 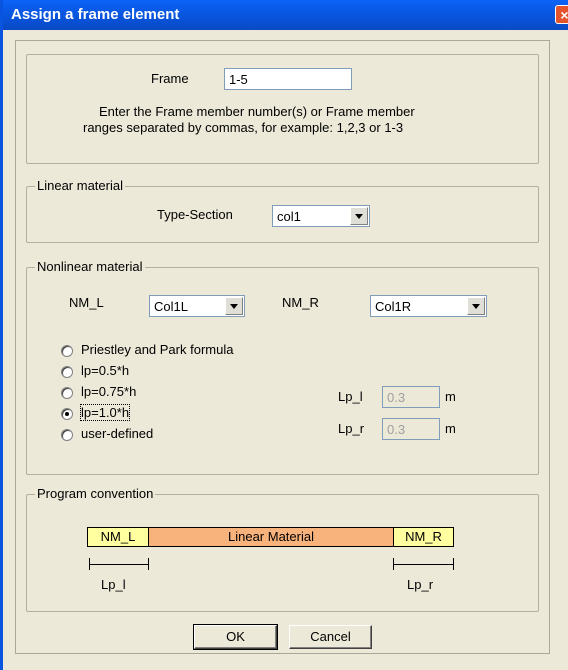 I want to click on type-section-value: col1, so click(x=289, y=216).